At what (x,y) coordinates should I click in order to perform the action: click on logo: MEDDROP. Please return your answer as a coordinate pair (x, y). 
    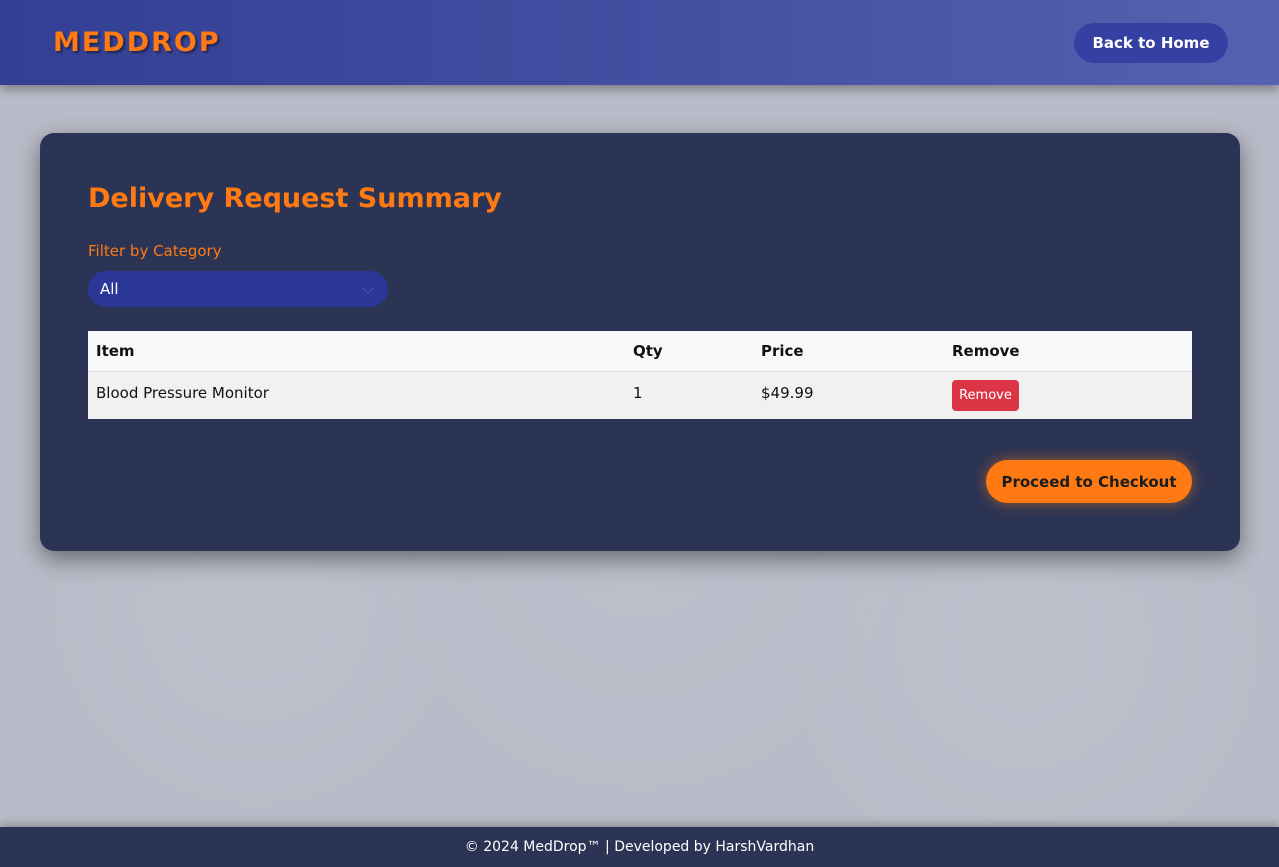
    Looking at the image, I should click on (137, 43).